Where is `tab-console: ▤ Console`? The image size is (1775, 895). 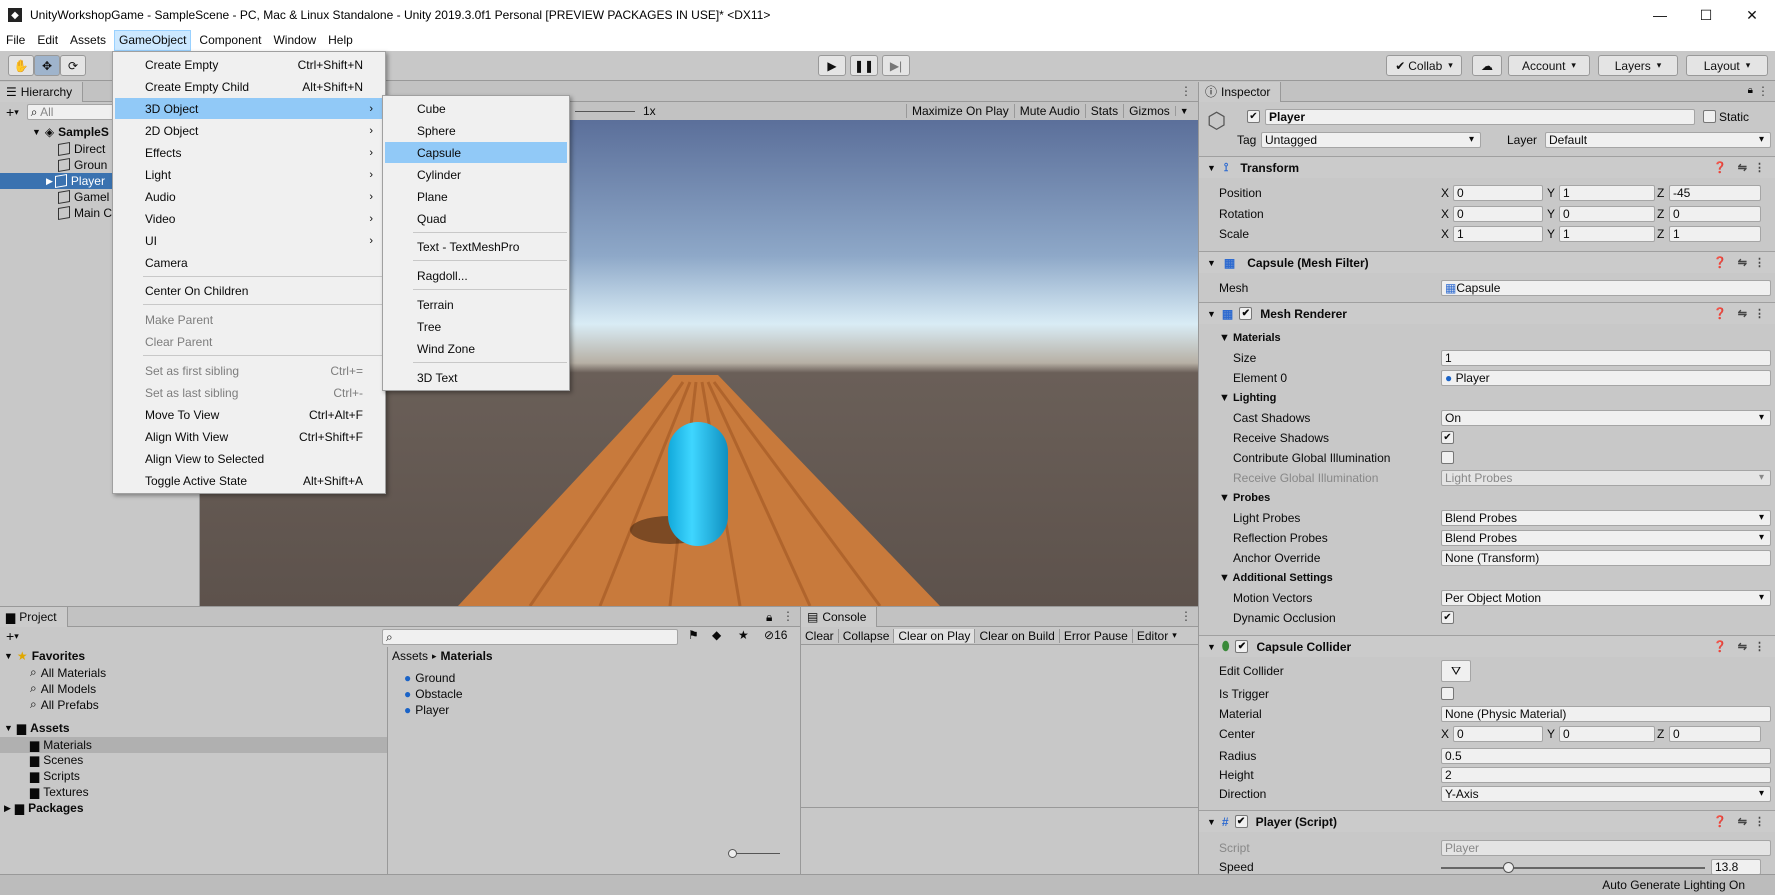 tab-console: ▤ Console is located at coordinates (839, 616).